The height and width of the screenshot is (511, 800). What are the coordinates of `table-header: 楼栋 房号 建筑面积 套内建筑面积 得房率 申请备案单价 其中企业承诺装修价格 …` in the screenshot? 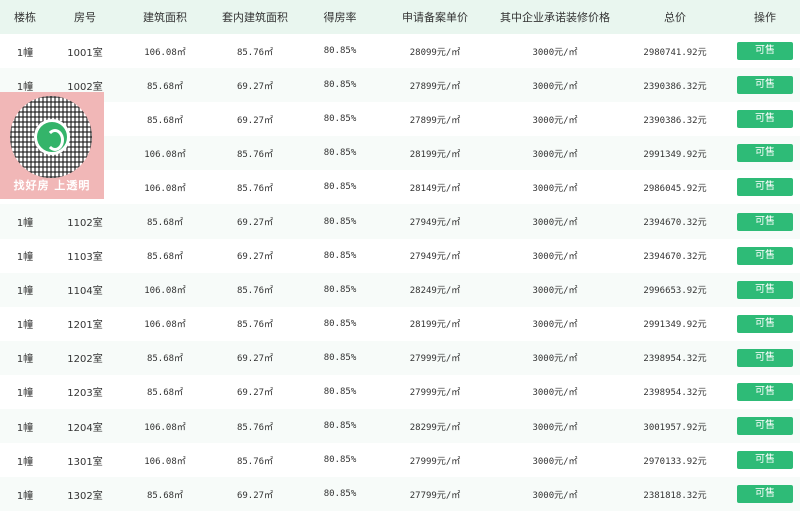 It's located at (400, 17).